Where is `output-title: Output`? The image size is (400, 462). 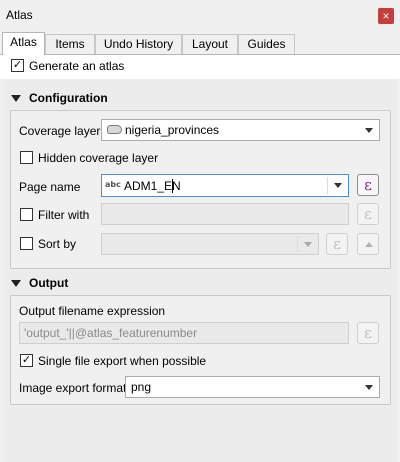
output-title: Output is located at coordinates (49, 283).